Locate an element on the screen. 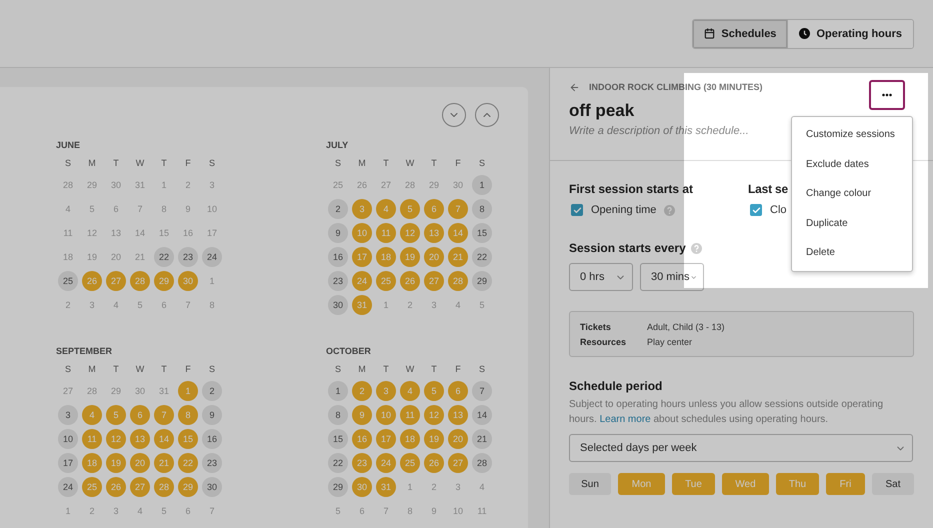 This screenshot has width=933, height=528. menu-item: Exclude dates is located at coordinates (852, 164).